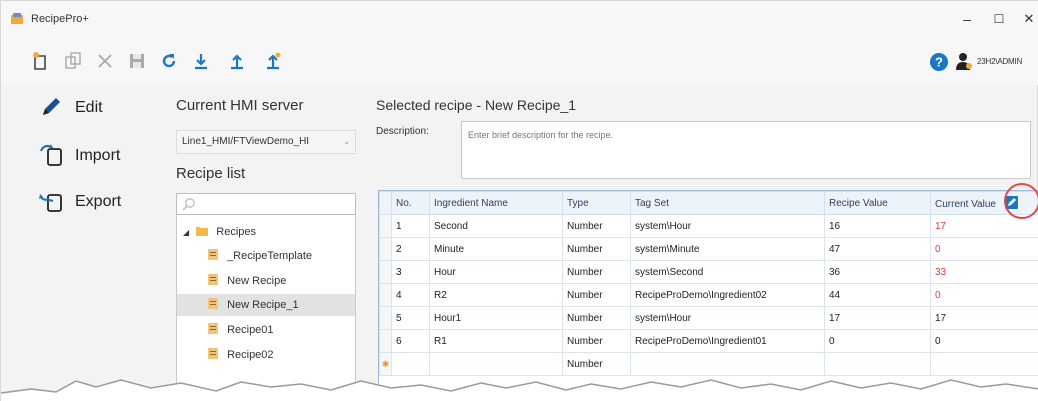  What do you see at coordinates (385, 203) in the screenshot?
I see `row-header-corner` at bounding box center [385, 203].